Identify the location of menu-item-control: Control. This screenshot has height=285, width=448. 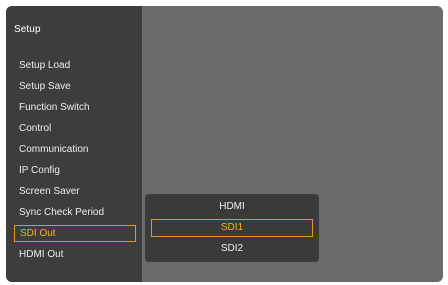
(75, 128).